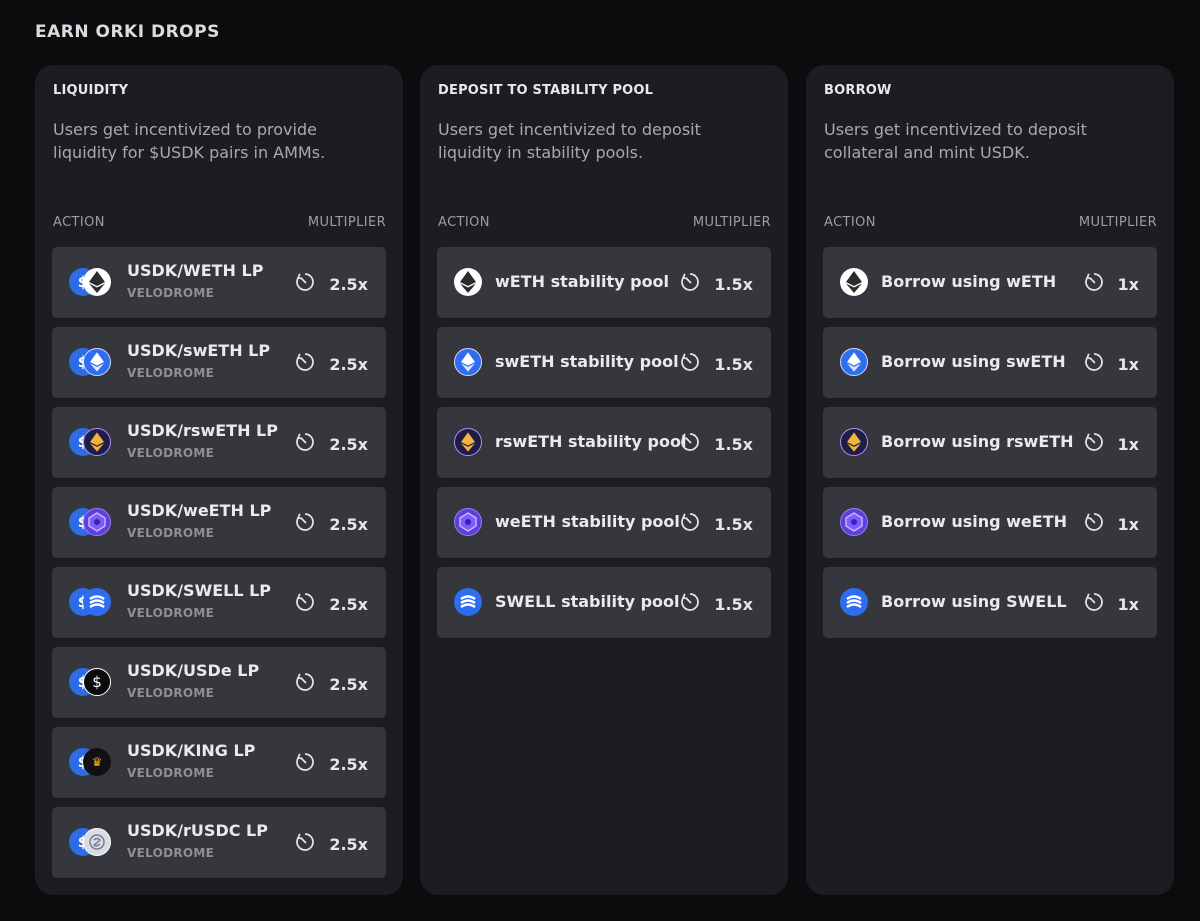 This screenshot has width=1200, height=921. What do you see at coordinates (97, 362) in the screenshot?
I see `sweth-icon` at bounding box center [97, 362].